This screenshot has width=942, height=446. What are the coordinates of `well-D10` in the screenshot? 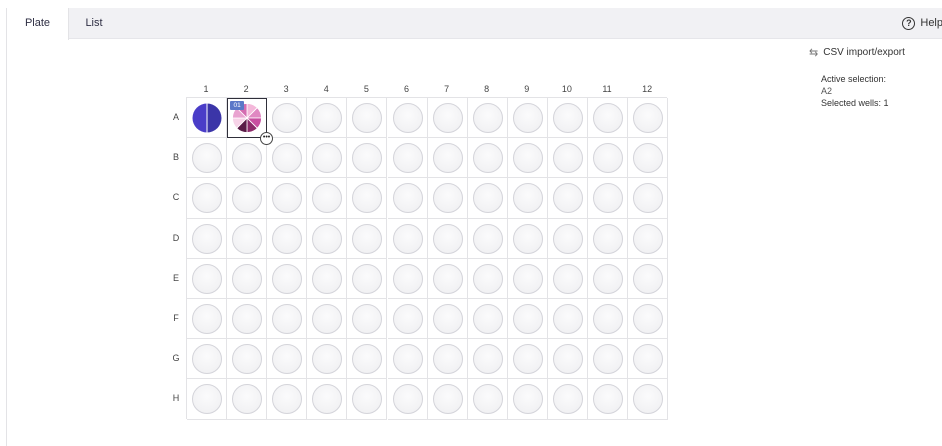 It's located at (567, 238).